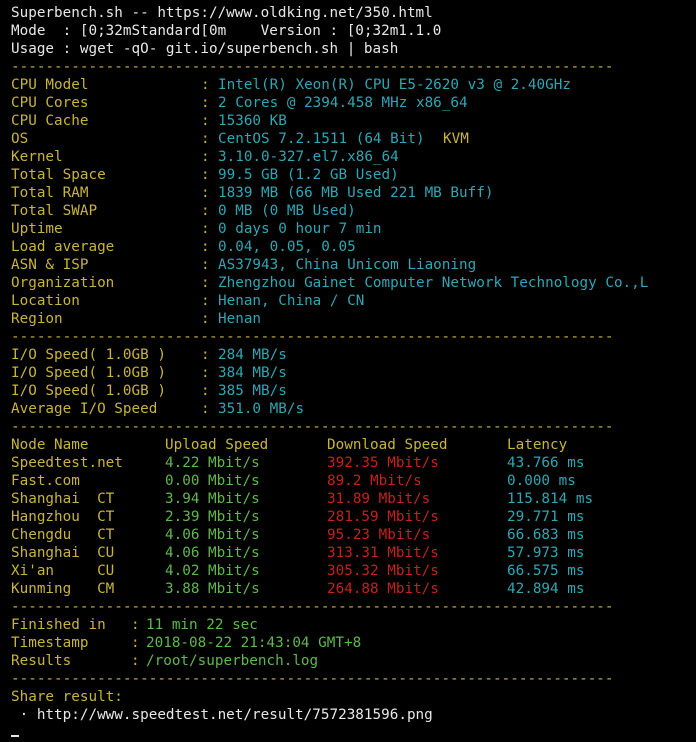  What do you see at coordinates (546, 535) in the screenshot?
I see `latency: 66.683 ms` at bounding box center [546, 535].